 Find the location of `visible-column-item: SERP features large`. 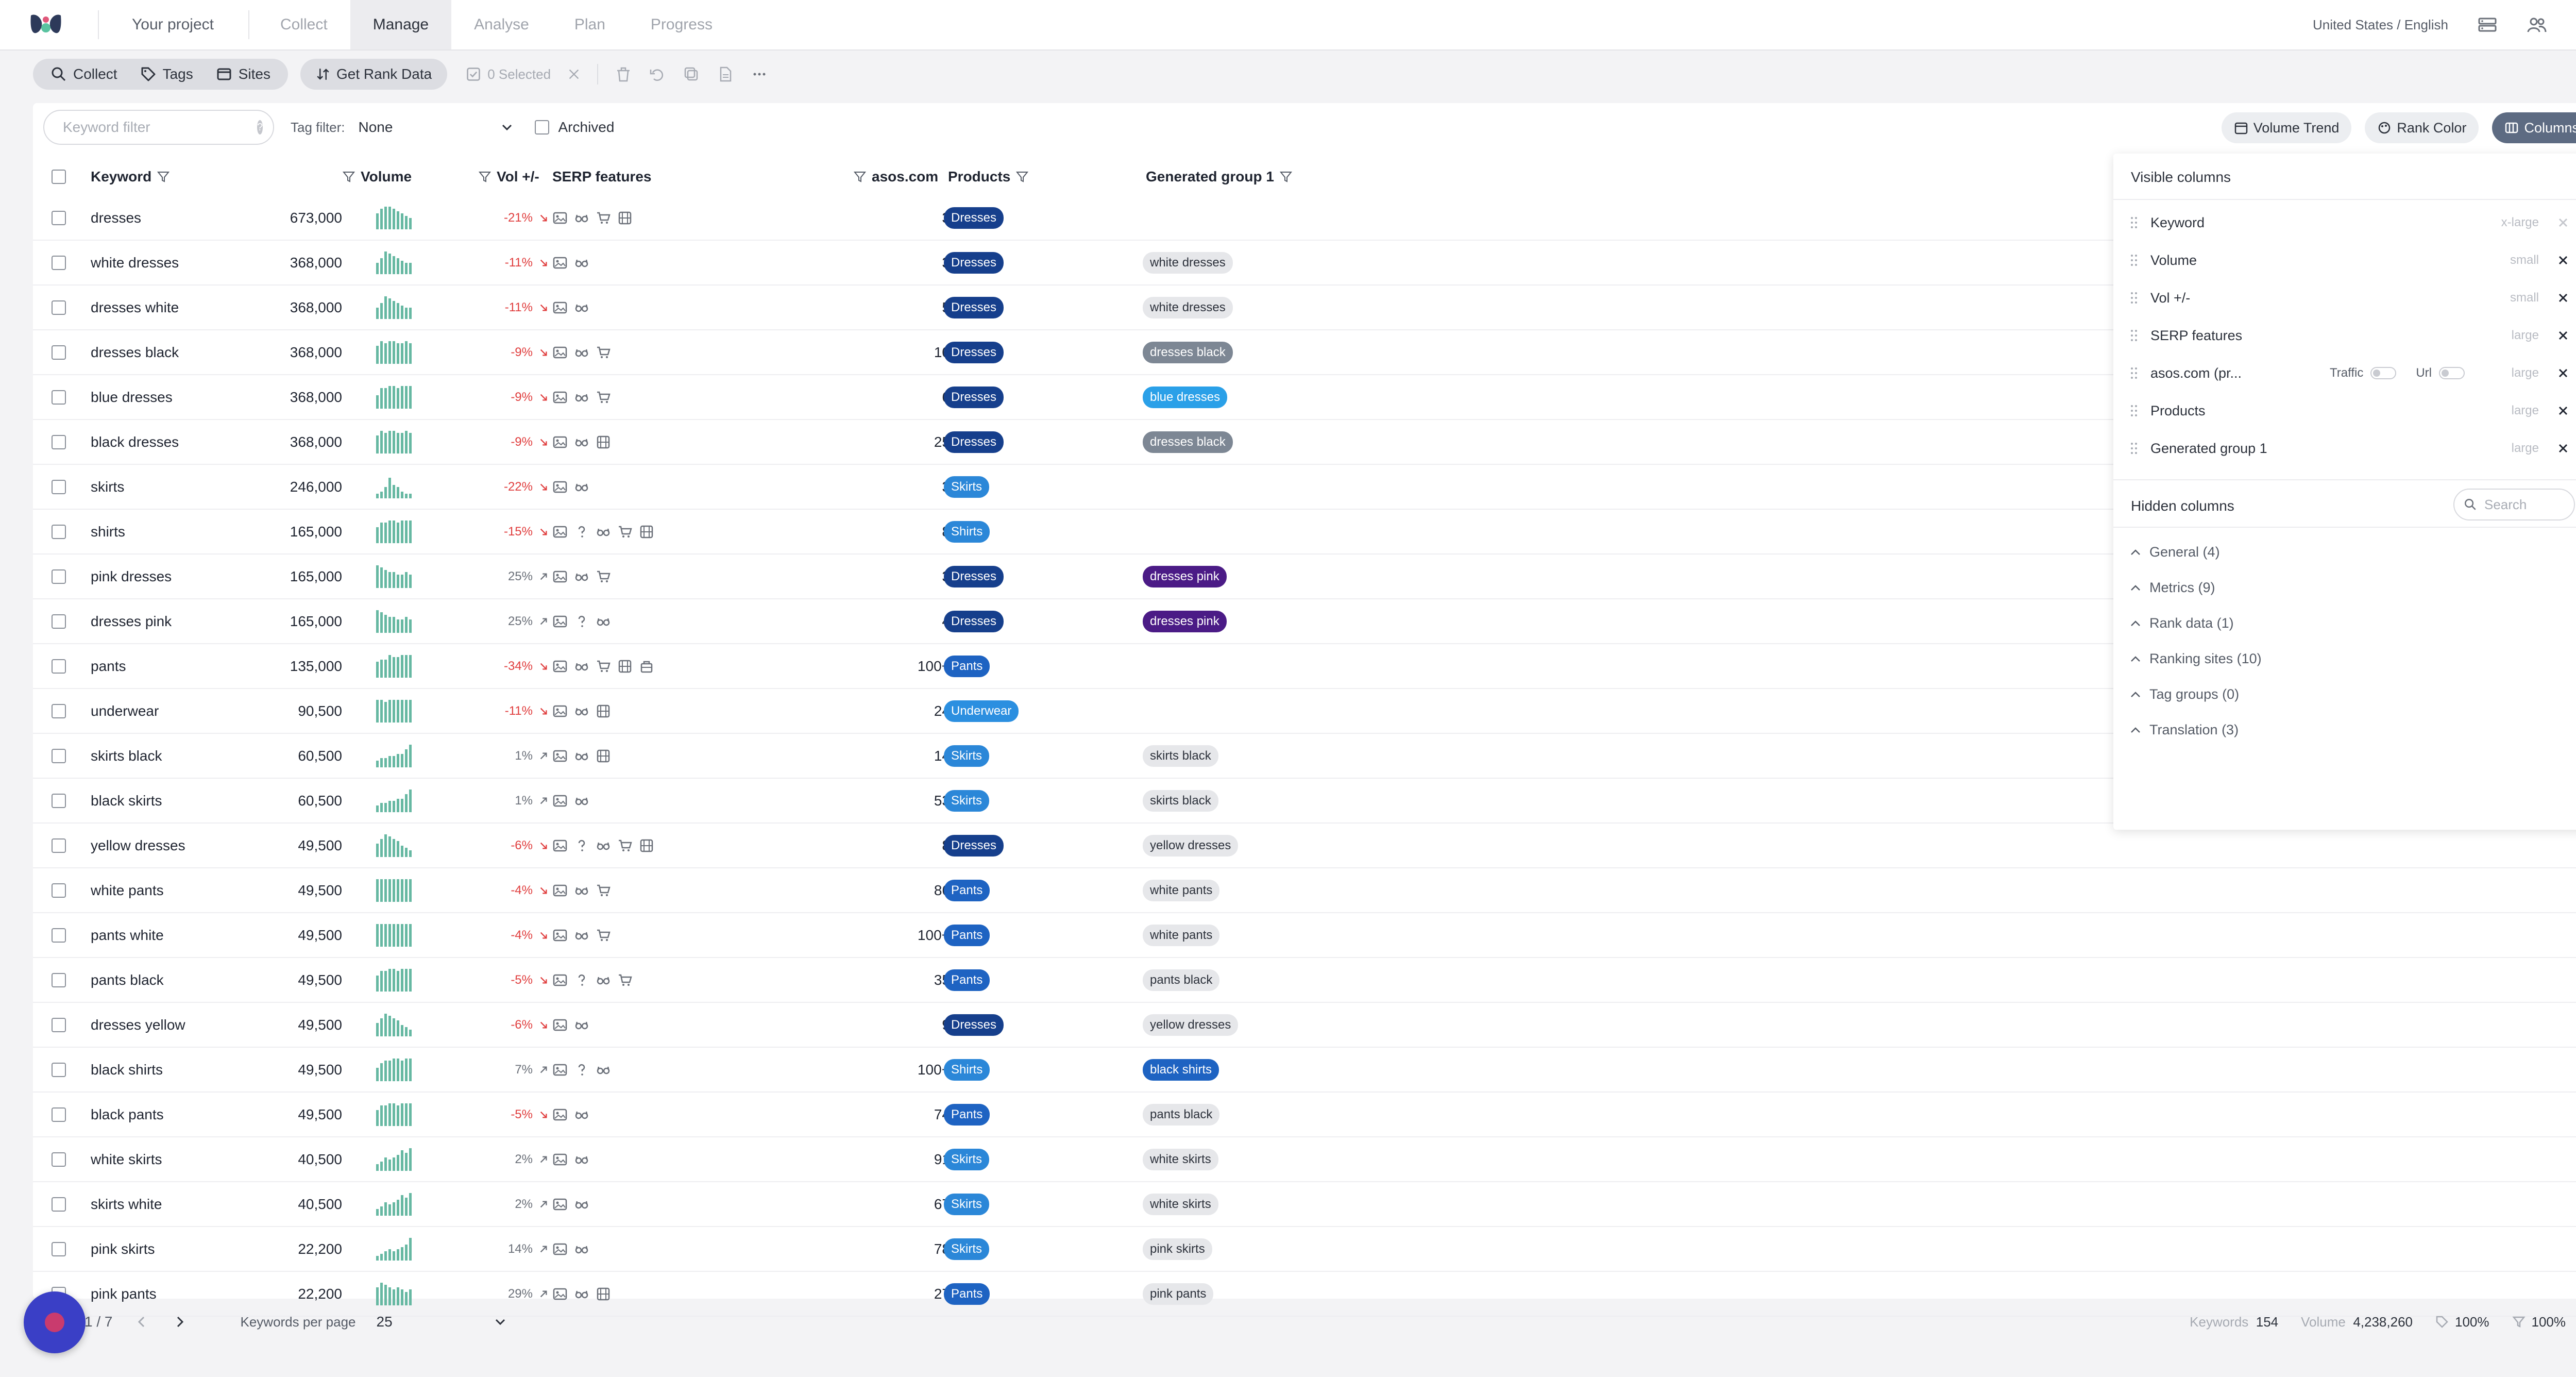

visible-column-item: SERP features large is located at coordinates (2352, 335).